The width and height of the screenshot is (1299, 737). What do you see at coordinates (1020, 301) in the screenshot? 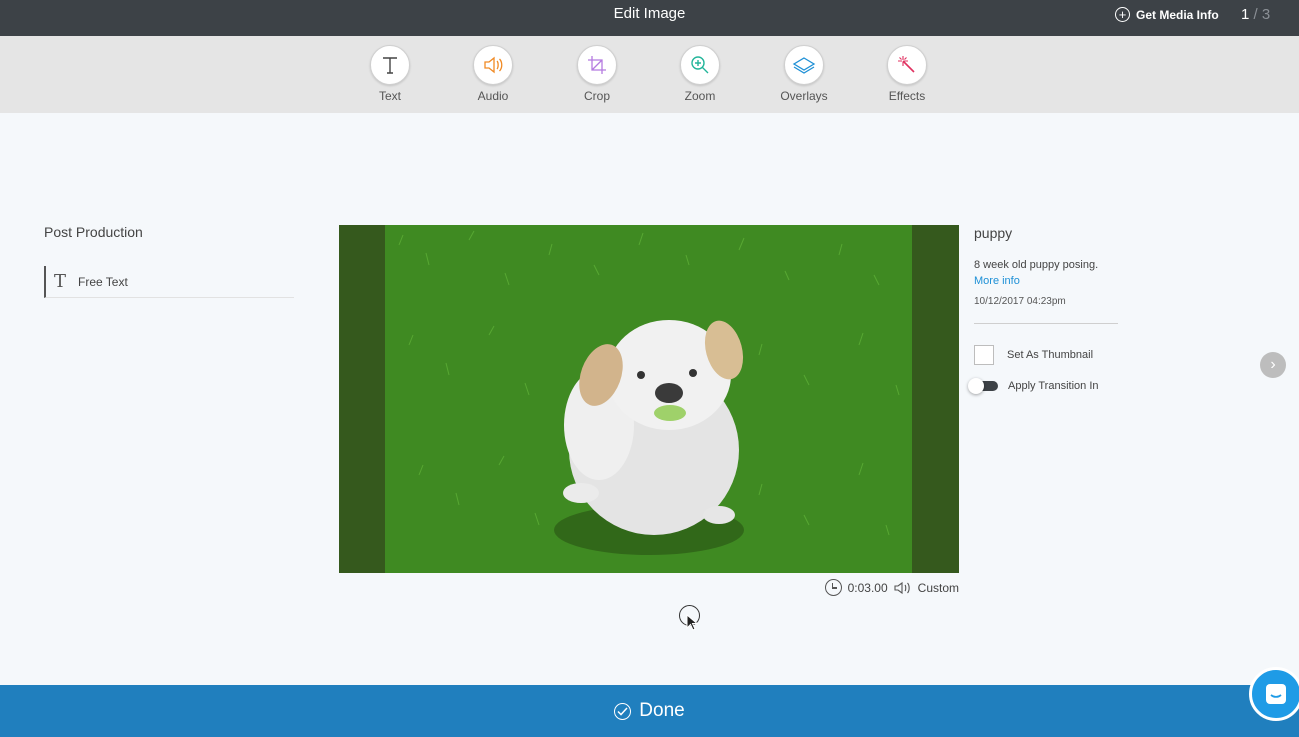
I see `media-date: 10/12/2017 04:23pm` at bounding box center [1020, 301].